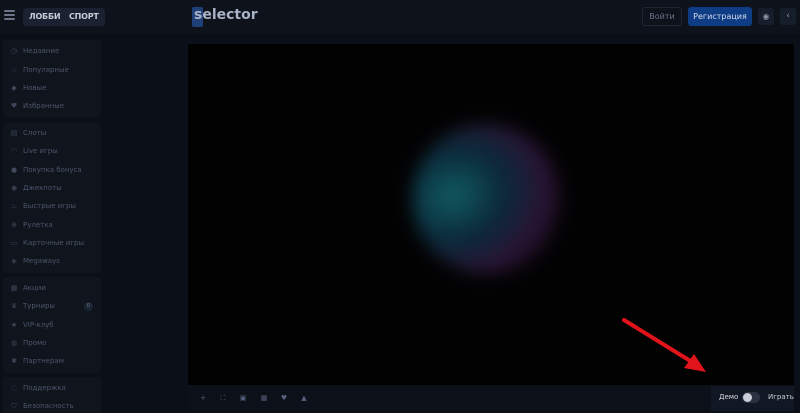 Image resolution: width=800 pixels, height=413 pixels. I want to click on annotation-arrow, so click(664, 345).